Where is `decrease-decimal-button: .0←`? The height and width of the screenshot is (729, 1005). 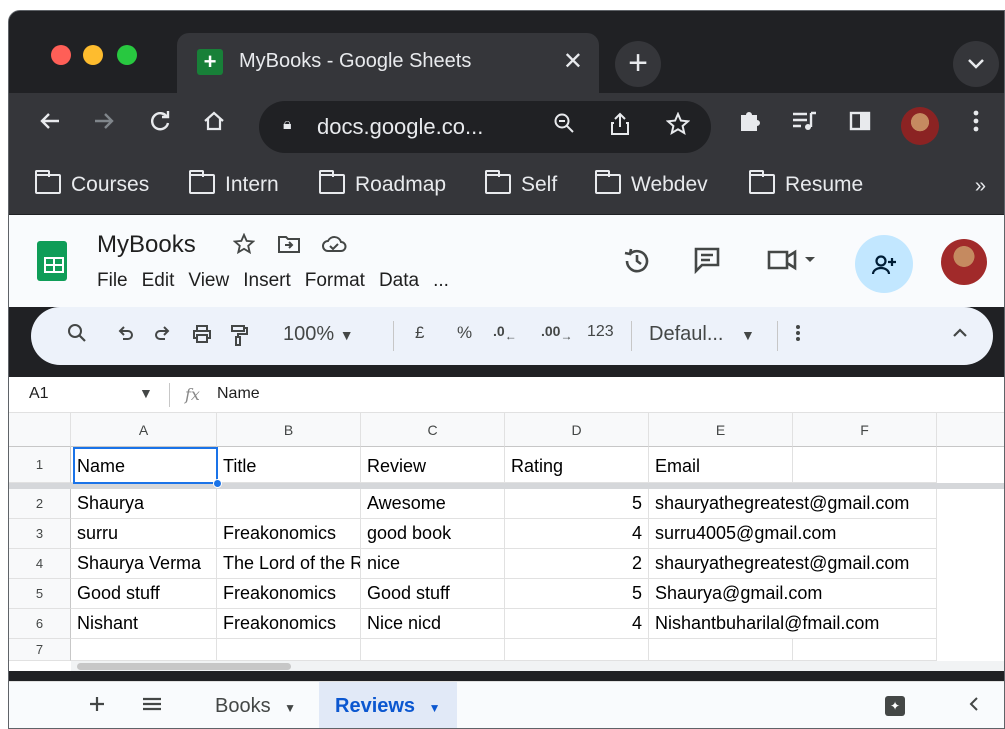 decrease-decimal-button: .0← is located at coordinates (505, 333).